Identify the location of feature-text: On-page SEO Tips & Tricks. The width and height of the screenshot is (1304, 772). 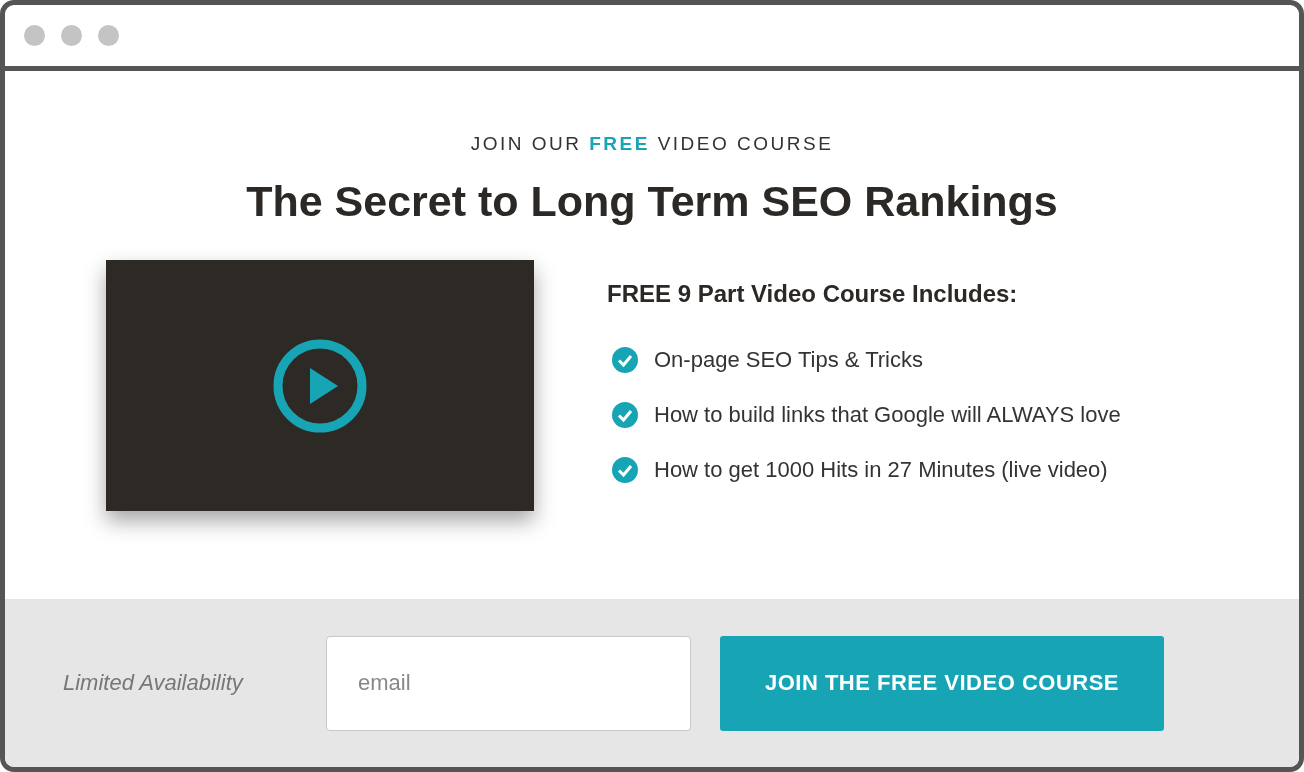
(788, 359).